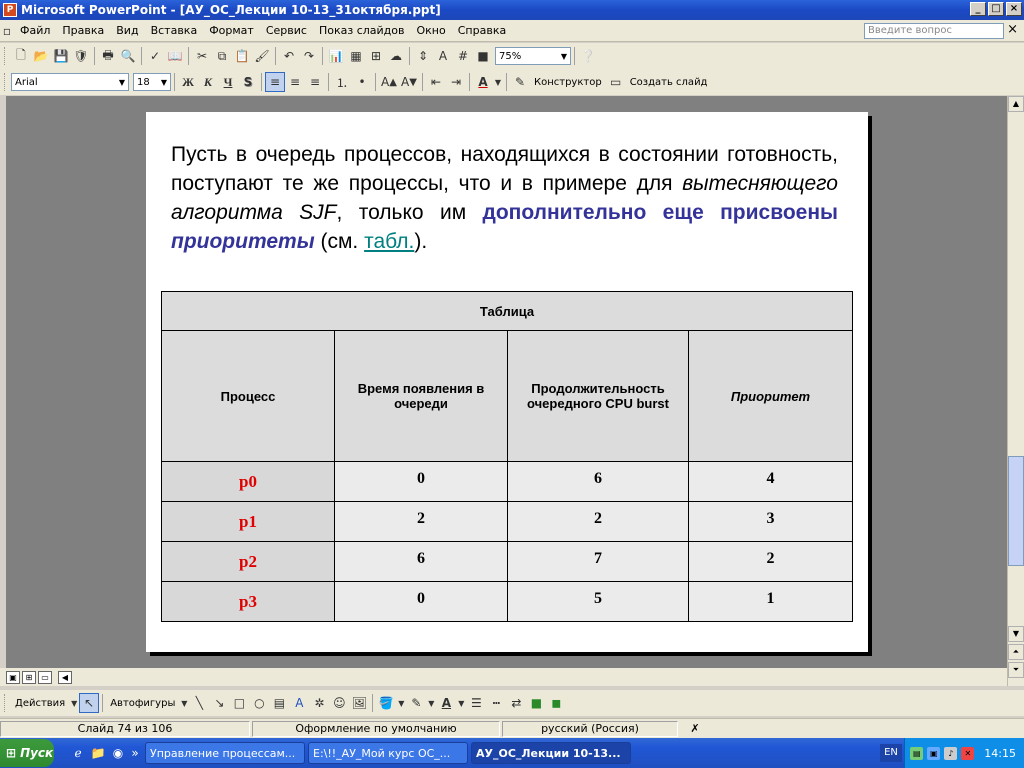  What do you see at coordinates (496, 703) in the screenshot?
I see `dash-style-icon: ┅` at bounding box center [496, 703].